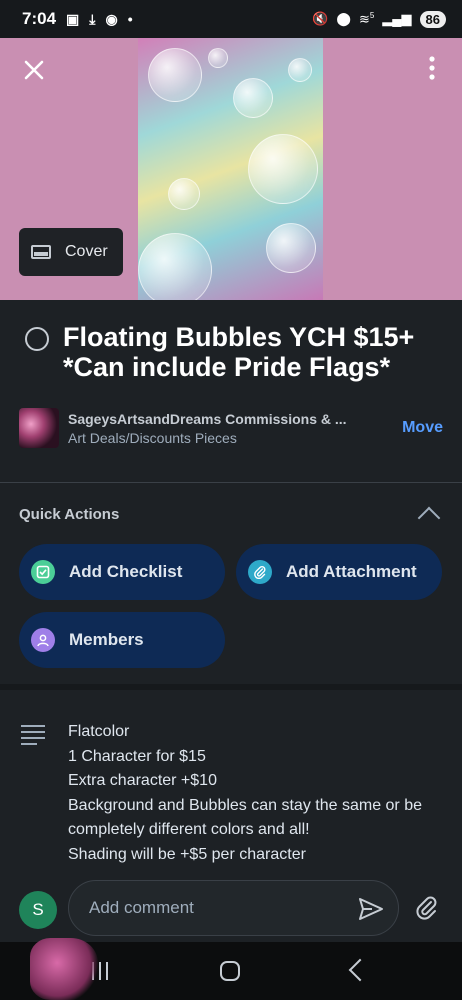 The height and width of the screenshot is (1000, 462). I want to click on discord-icon: ◉, so click(111, 18).